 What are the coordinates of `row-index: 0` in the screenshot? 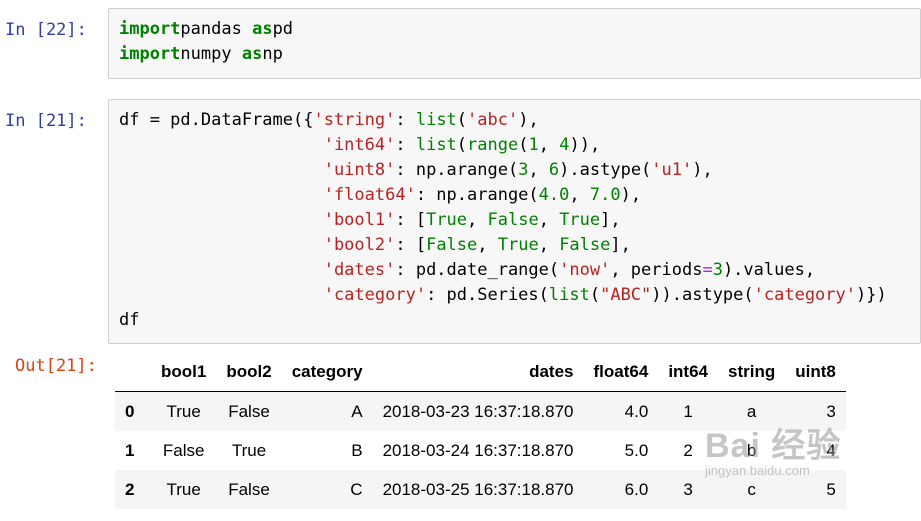 It's located at (130, 411).